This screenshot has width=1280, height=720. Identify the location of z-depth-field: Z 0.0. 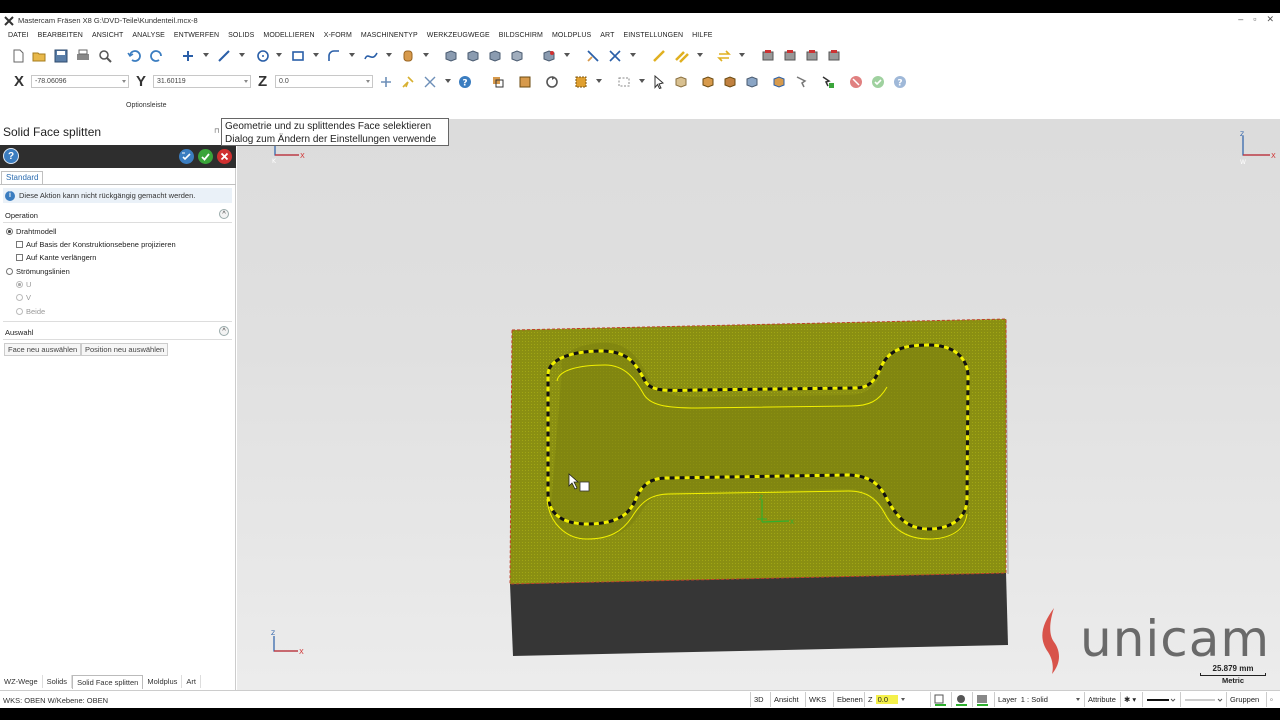
(895, 699).